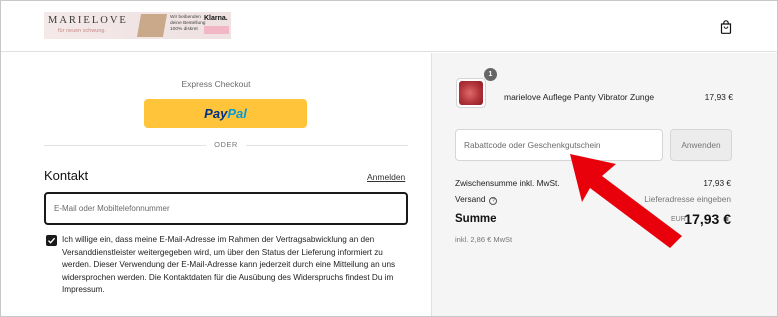 This screenshot has height=317, width=778. I want to click on total-value: 17,93 €, so click(707, 219).